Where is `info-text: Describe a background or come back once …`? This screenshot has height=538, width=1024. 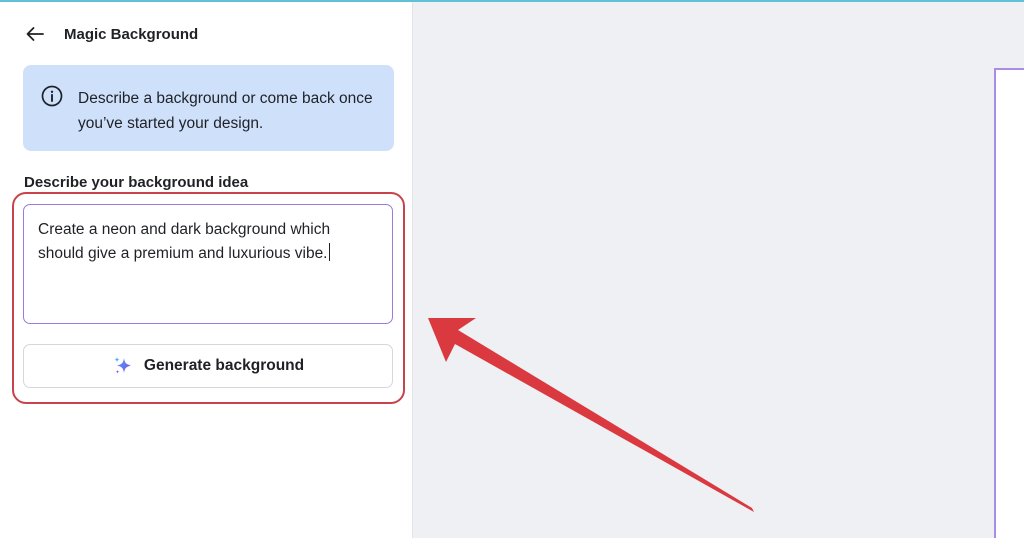
info-text: Describe a background or come back once … is located at coordinates (225, 111).